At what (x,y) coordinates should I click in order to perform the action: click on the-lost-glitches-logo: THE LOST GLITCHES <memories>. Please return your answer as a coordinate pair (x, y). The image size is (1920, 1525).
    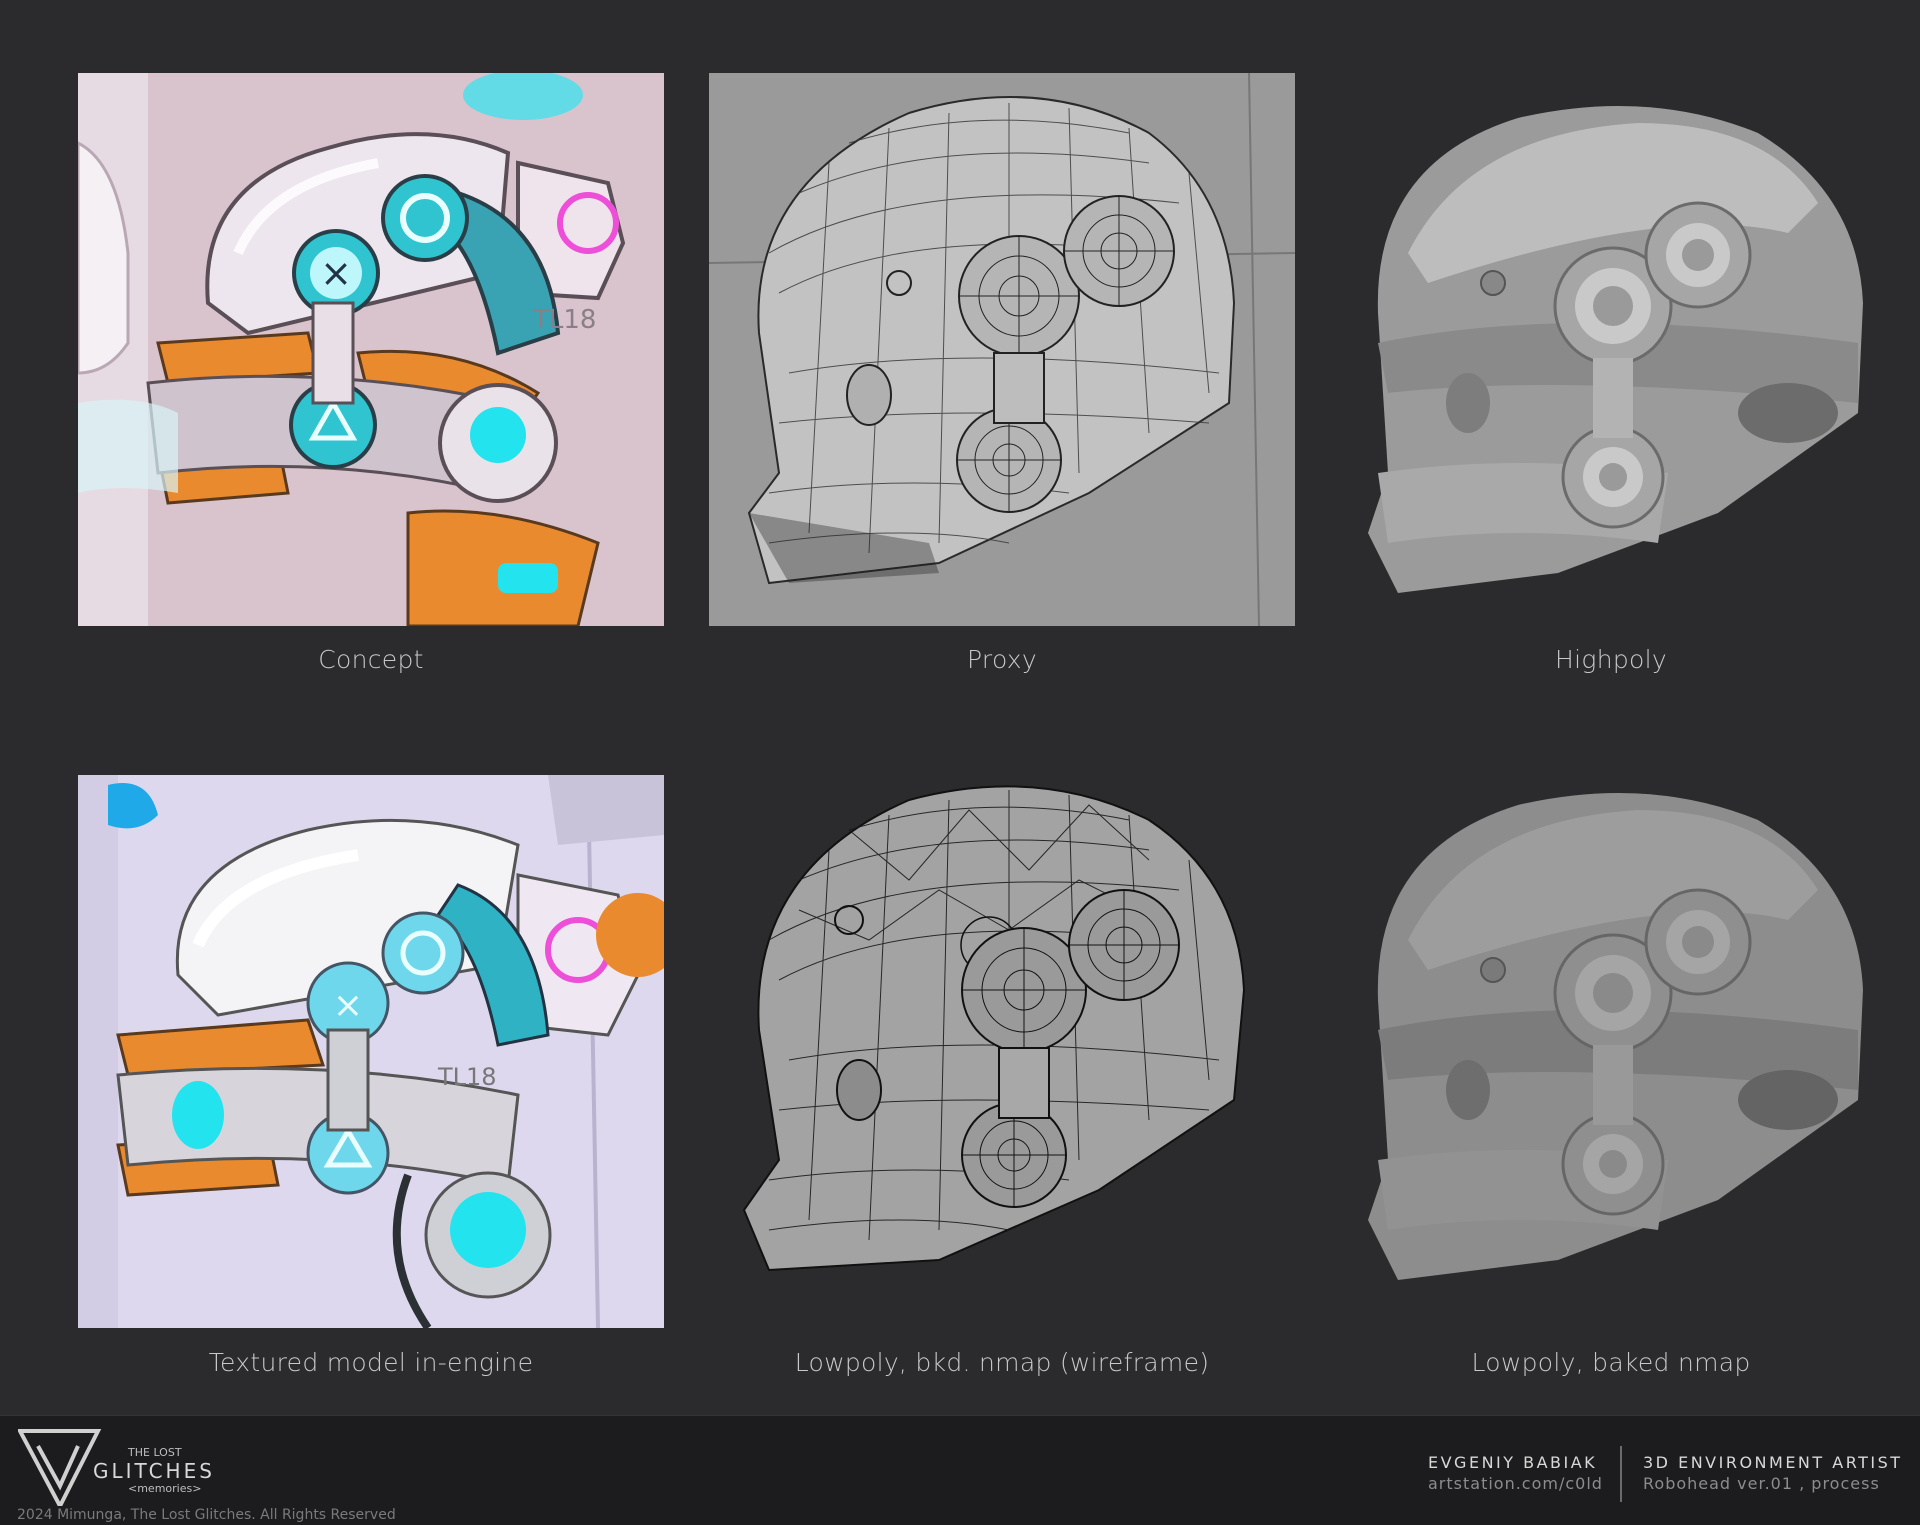
    Looking at the image, I should click on (116, 1467).